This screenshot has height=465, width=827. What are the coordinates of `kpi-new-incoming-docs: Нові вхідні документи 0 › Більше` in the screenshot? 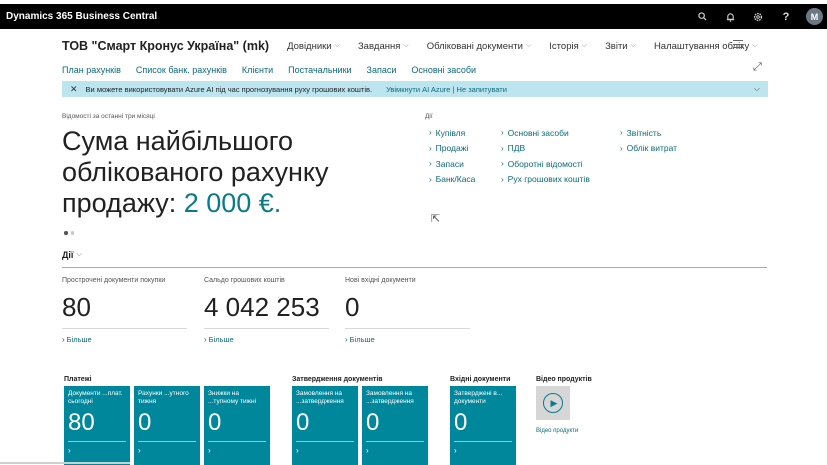 It's located at (410, 310).